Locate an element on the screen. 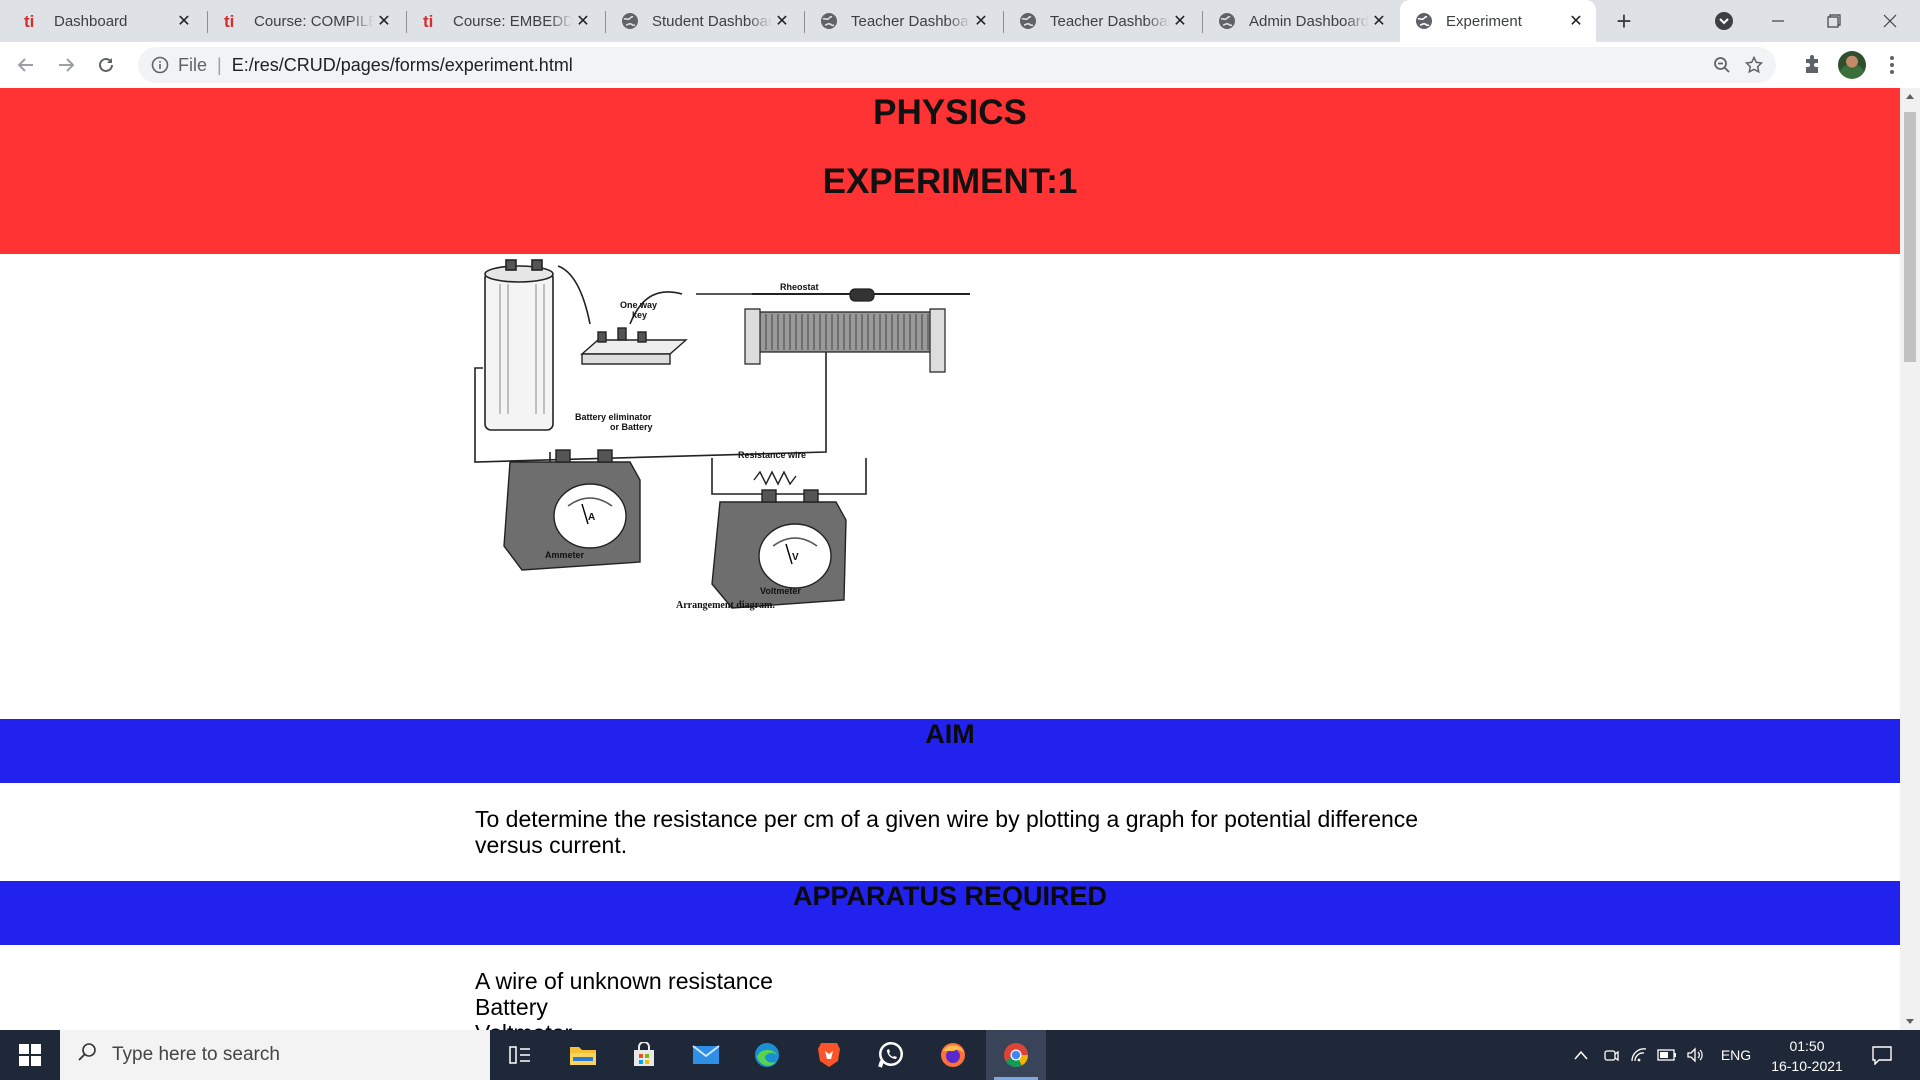 This screenshot has height=1080, width=1920. new-tab-button: + is located at coordinates (1624, 21).